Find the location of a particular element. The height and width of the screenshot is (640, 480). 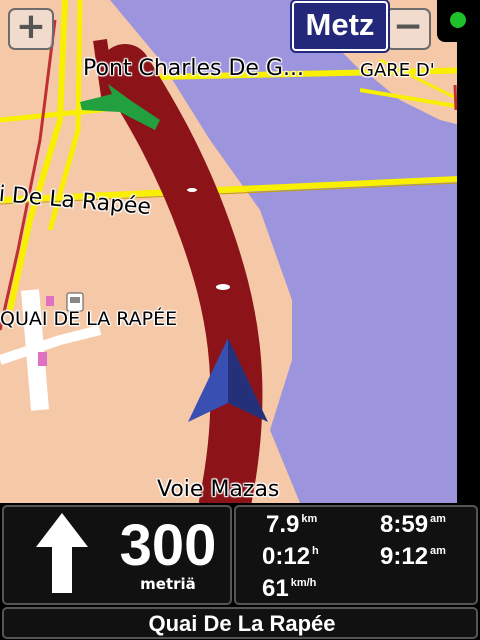

current-speed: 61 km/h is located at coordinates (289, 589).